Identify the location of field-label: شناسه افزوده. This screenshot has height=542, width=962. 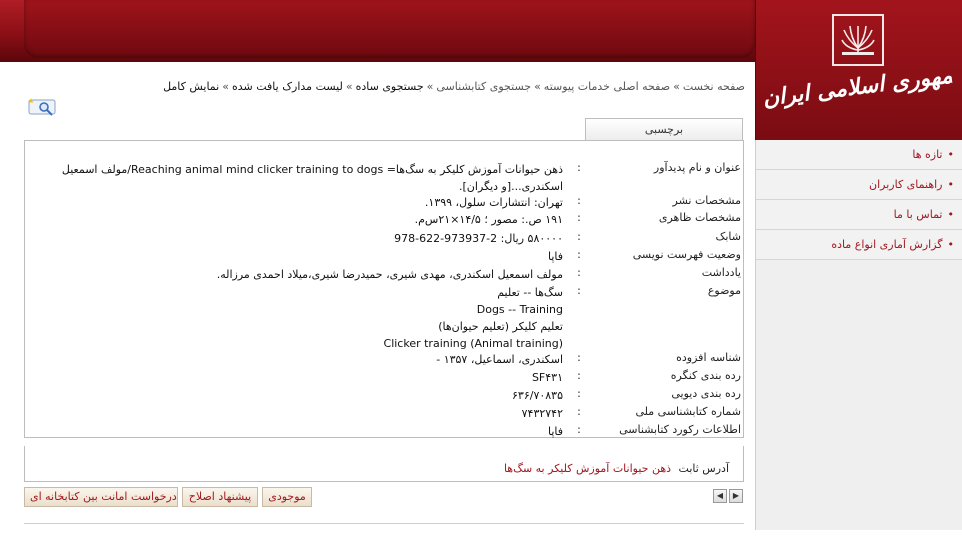
(708, 357).